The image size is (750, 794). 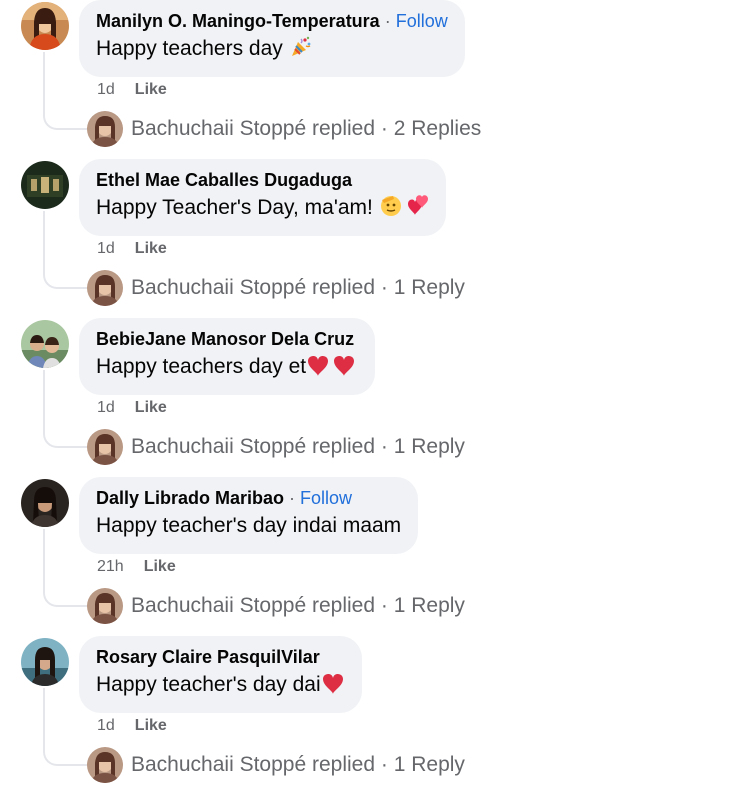 I want to click on author-name: BebieJane Manosor Dela Cruz, so click(x=225, y=339).